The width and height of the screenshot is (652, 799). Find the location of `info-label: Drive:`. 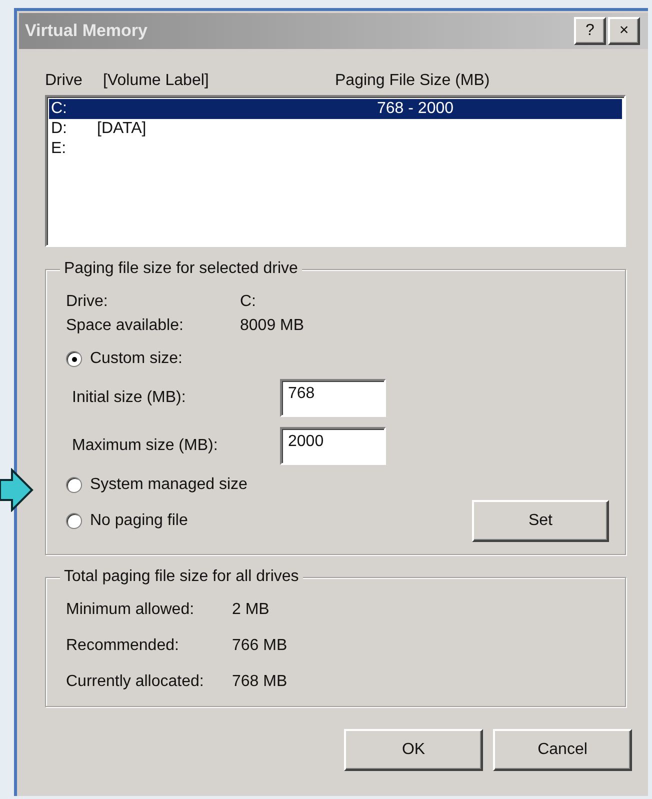

info-label: Drive: is located at coordinates (87, 302).